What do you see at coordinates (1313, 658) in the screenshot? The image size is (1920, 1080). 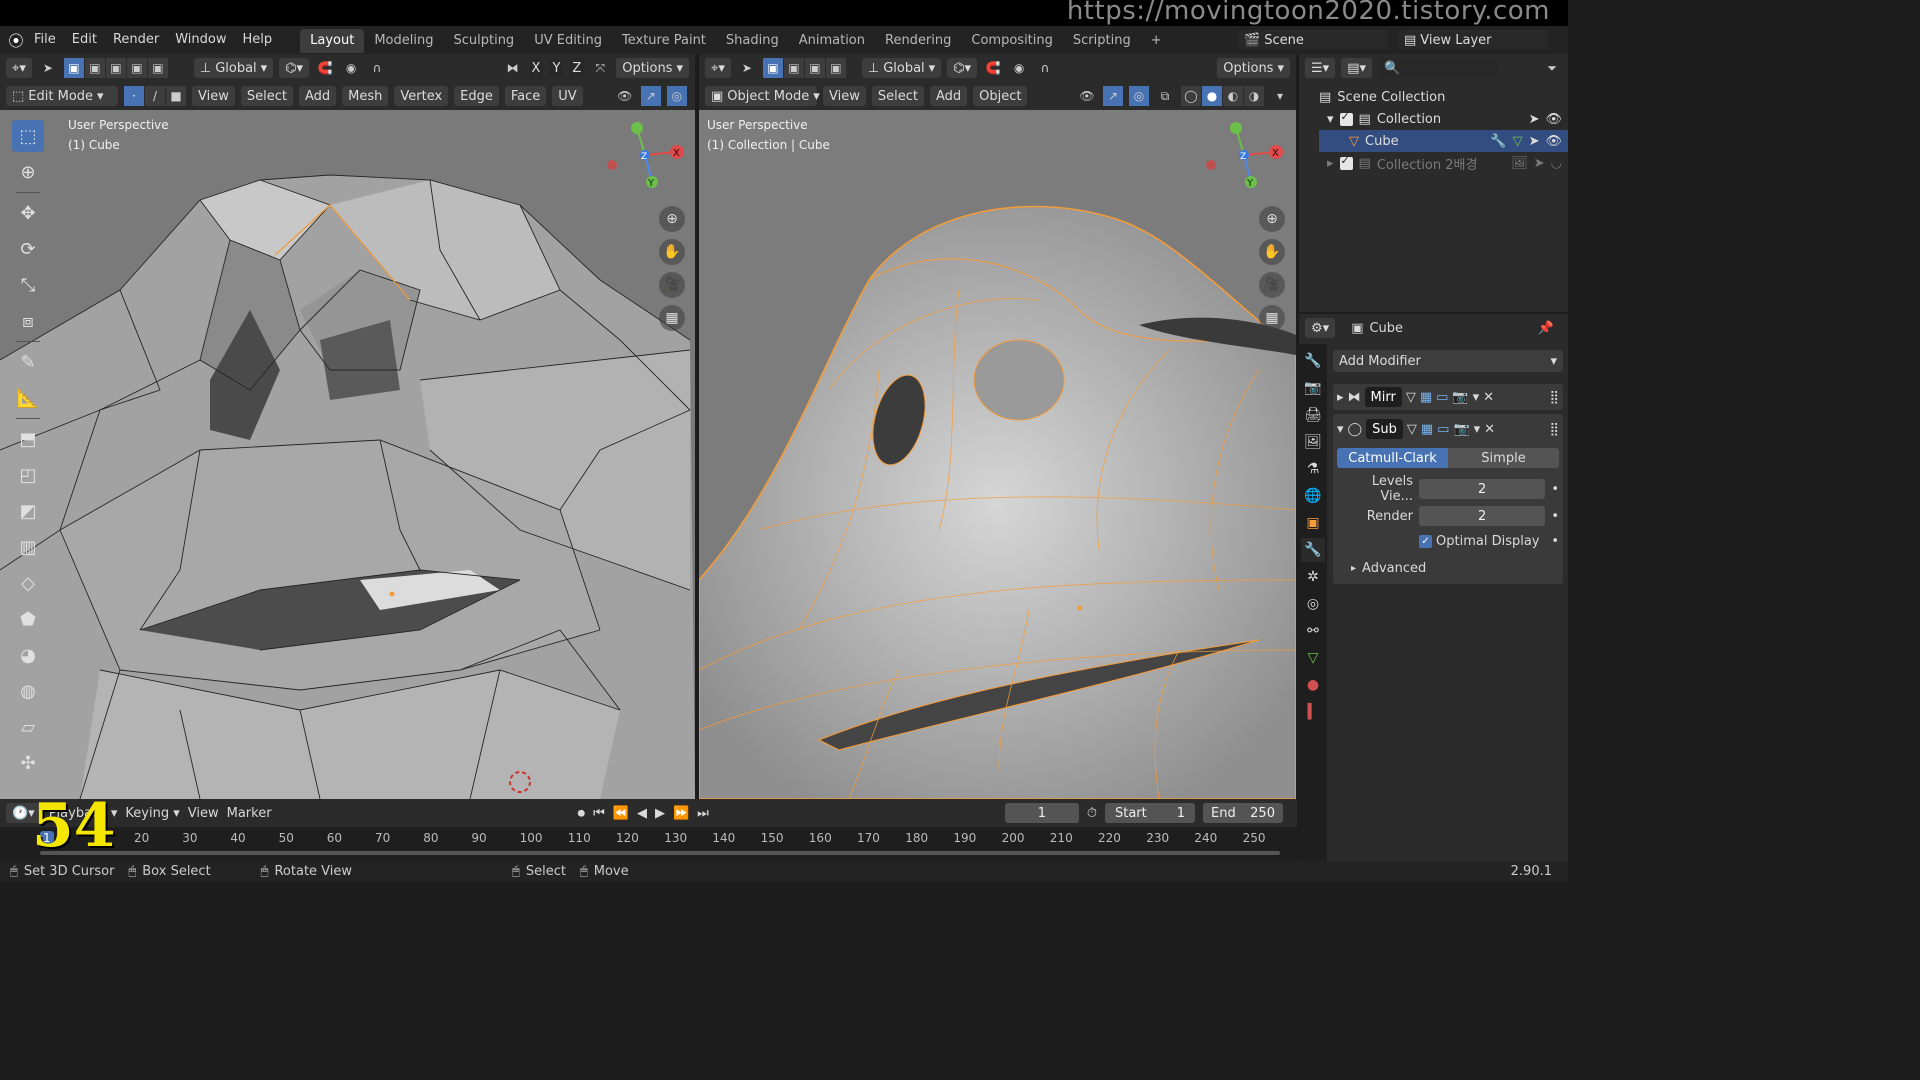 I see `data-tab-icon: ▽` at bounding box center [1313, 658].